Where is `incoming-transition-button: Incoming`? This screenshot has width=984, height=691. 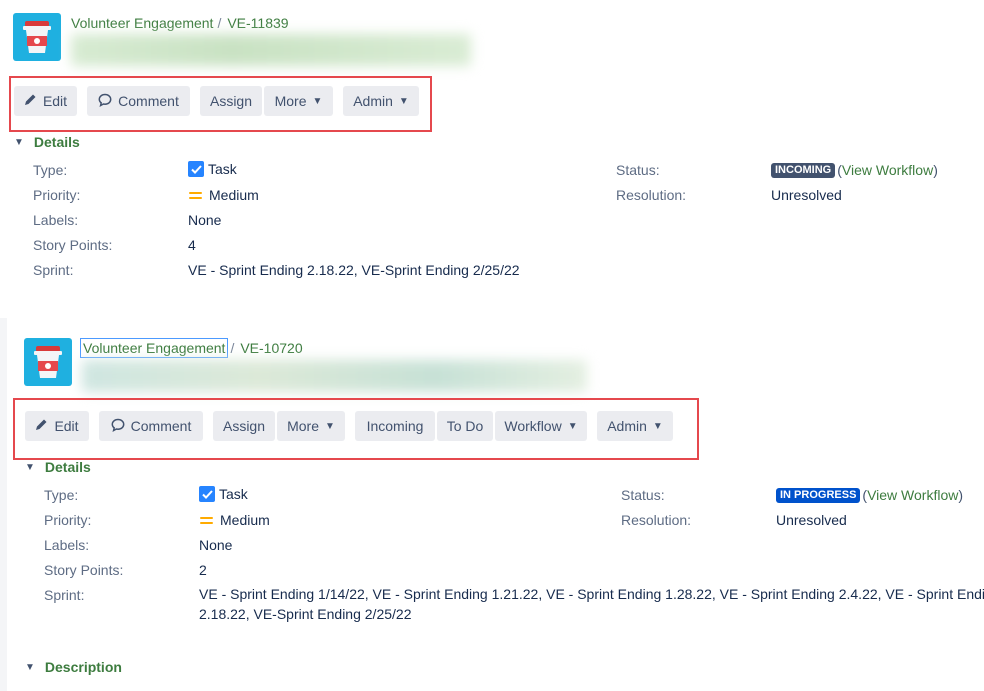 incoming-transition-button: Incoming is located at coordinates (395, 426).